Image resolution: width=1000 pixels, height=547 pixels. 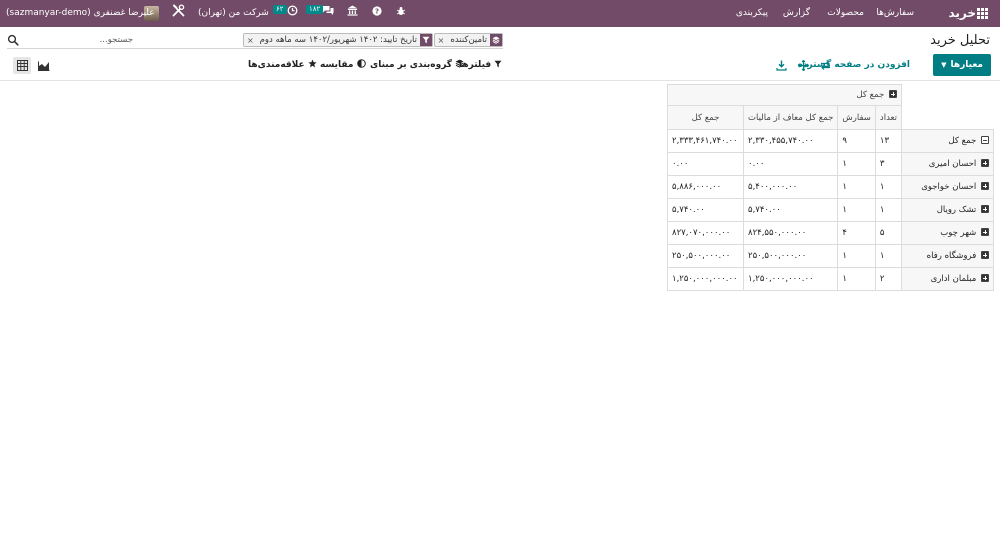 What do you see at coordinates (982, 13) in the screenshot?
I see `apps-menu-icon` at bounding box center [982, 13].